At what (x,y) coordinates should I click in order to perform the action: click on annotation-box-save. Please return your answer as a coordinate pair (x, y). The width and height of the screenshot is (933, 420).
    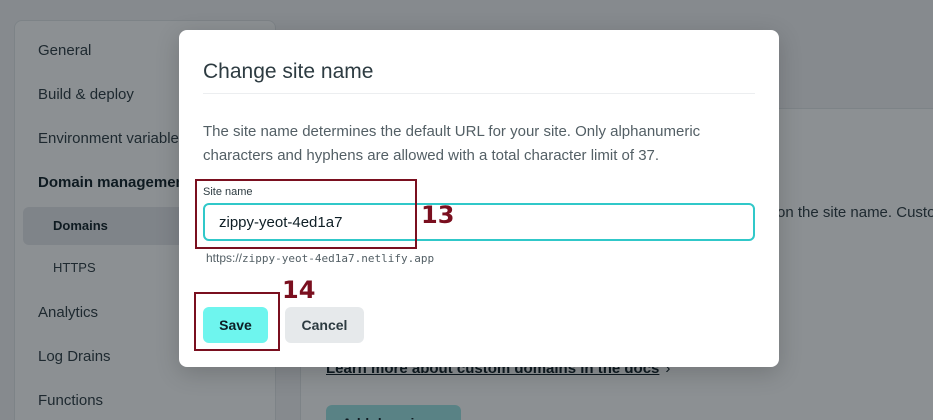
    Looking at the image, I should click on (237, 321).